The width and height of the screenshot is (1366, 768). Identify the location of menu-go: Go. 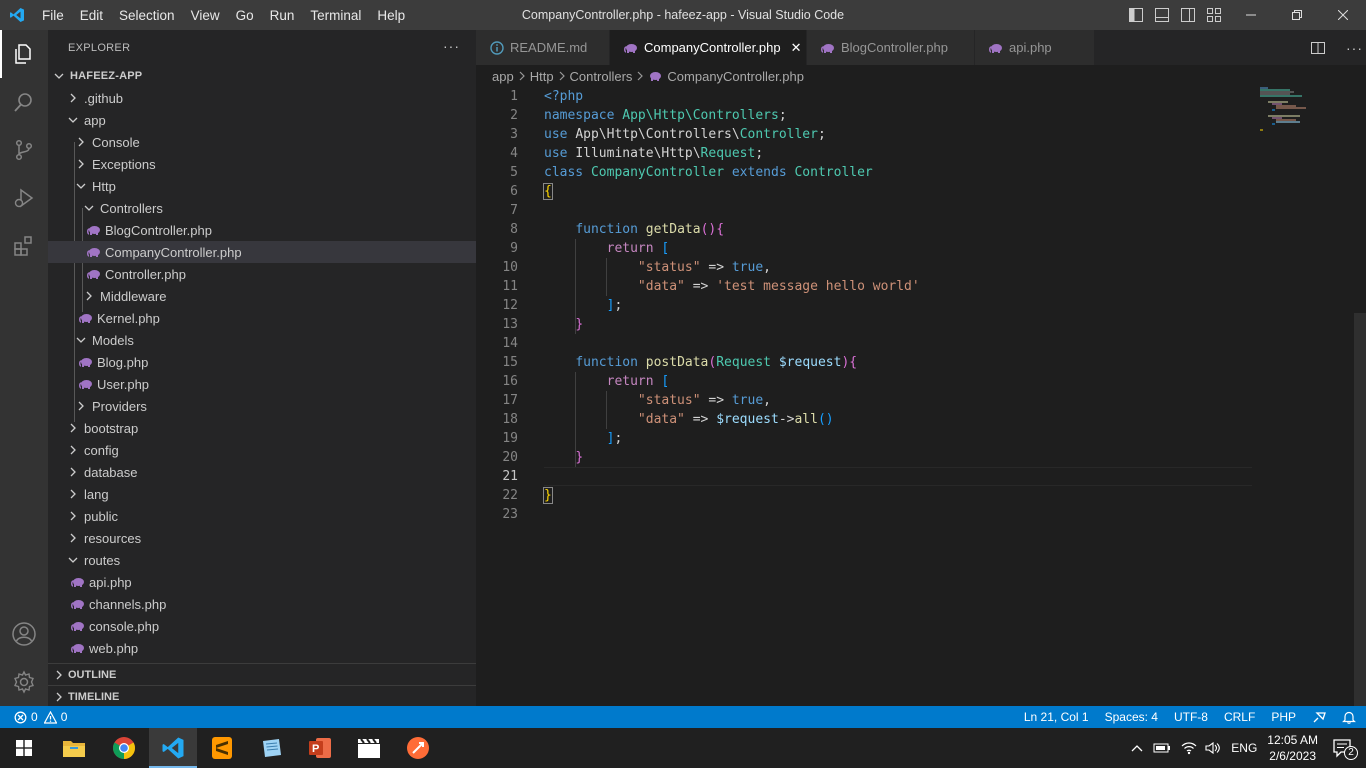
(245, 15).